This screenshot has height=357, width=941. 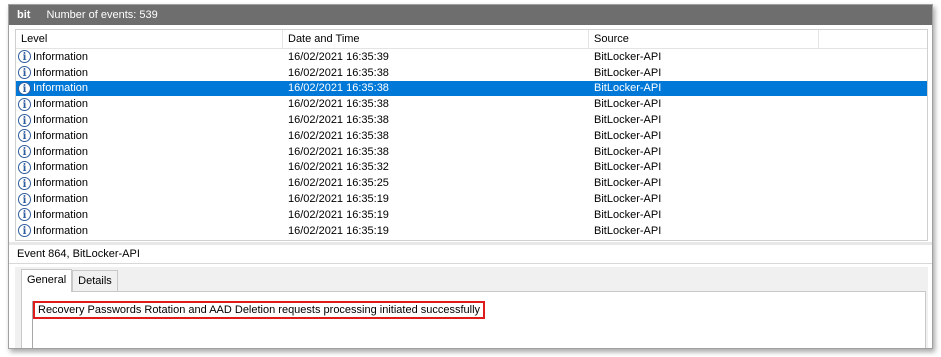 I want to click on cell-date-and-time: 16/02/2021 16:35:25, so click(x=338, y=183).